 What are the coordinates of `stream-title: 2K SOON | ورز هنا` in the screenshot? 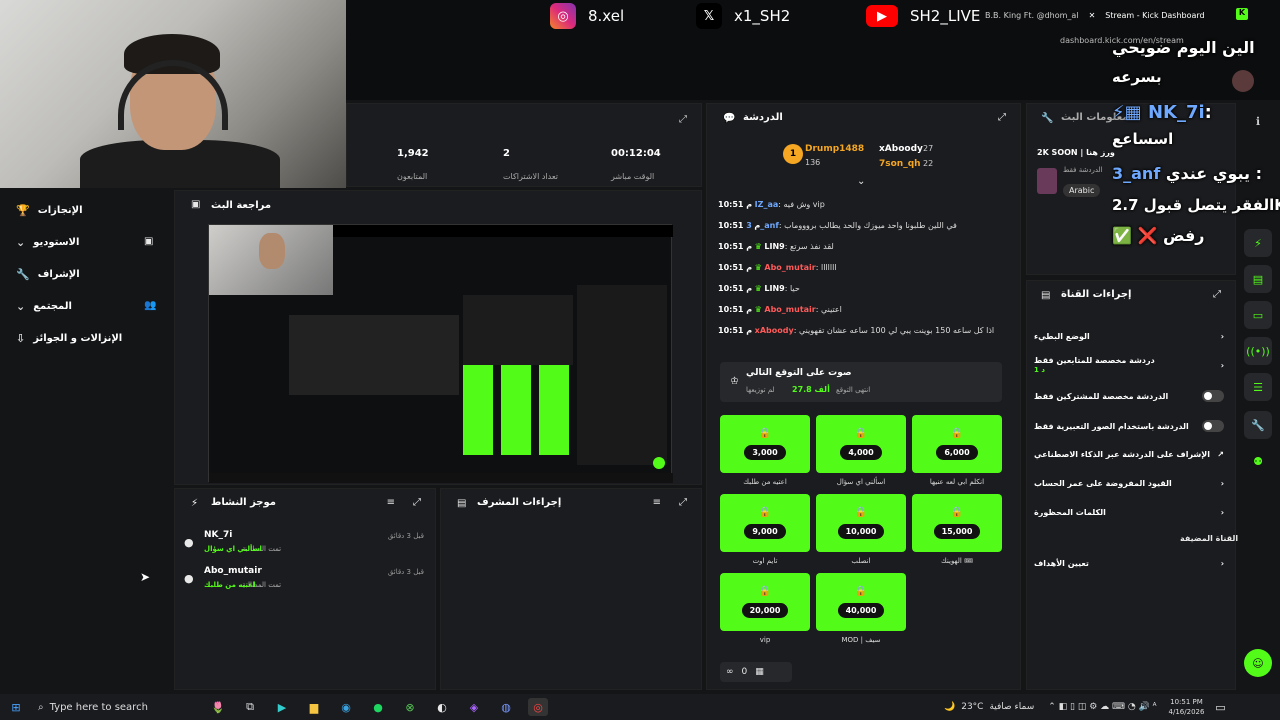 It's located at (1076, 152).